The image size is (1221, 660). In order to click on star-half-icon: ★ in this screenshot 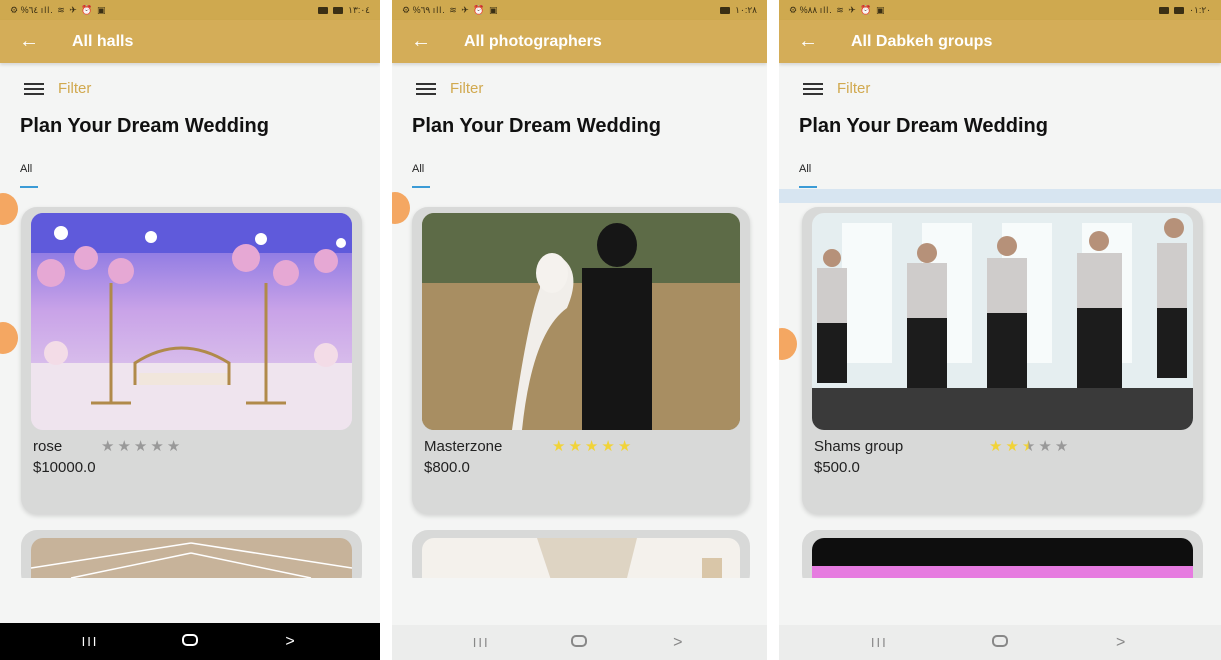, I will do `click(1028, 446)`.